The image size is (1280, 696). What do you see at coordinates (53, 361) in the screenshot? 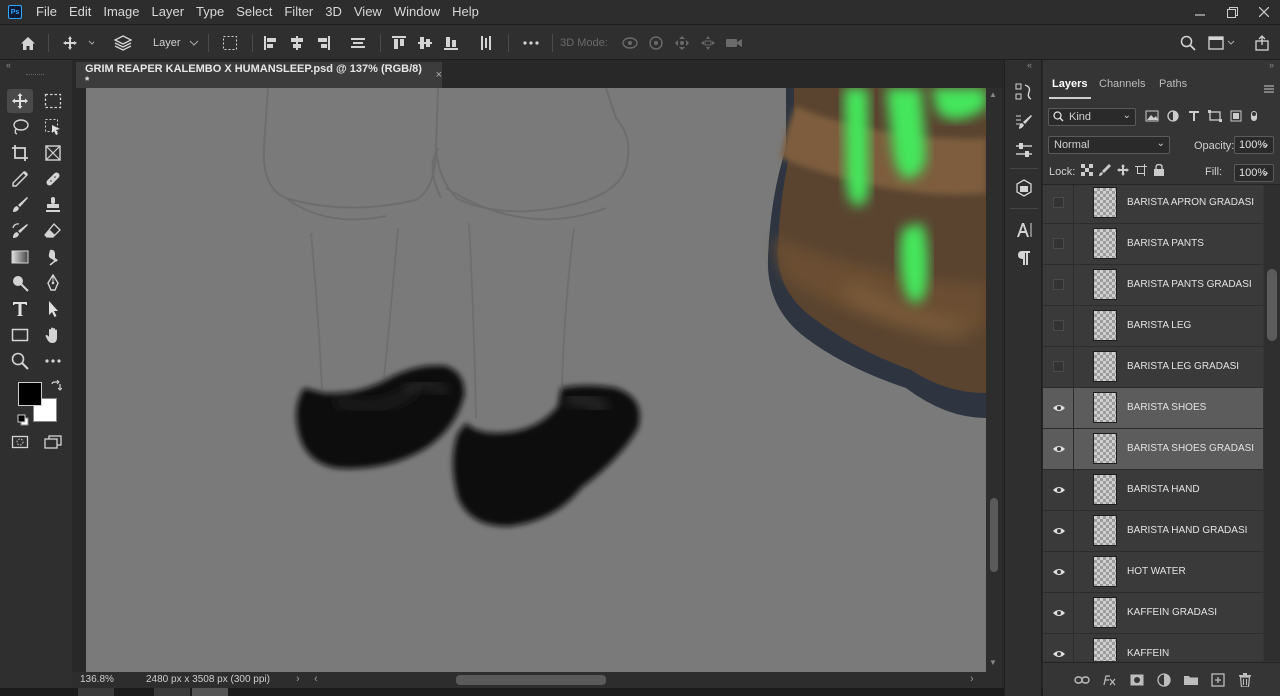
I see `edit-toolbar-icon` at bounding box center [53, 361].